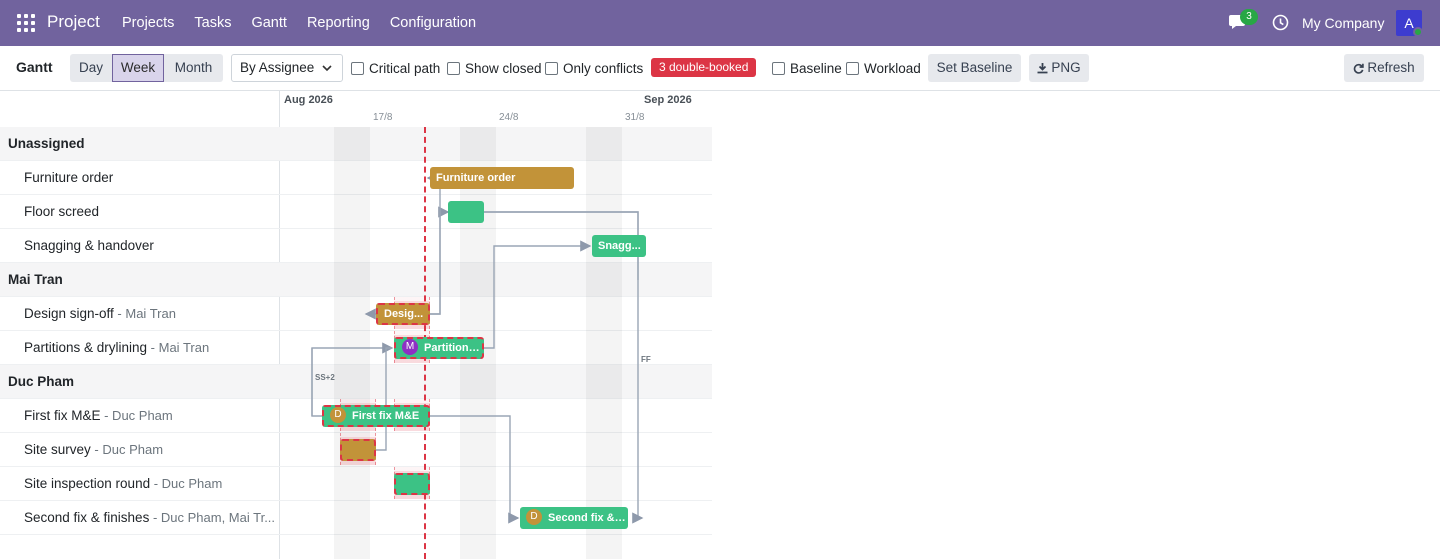 The image size is (1440, 559). Describe the element at coordinates (148, 23) in the screenshot. I see `menu-projects: Projects` at that location.